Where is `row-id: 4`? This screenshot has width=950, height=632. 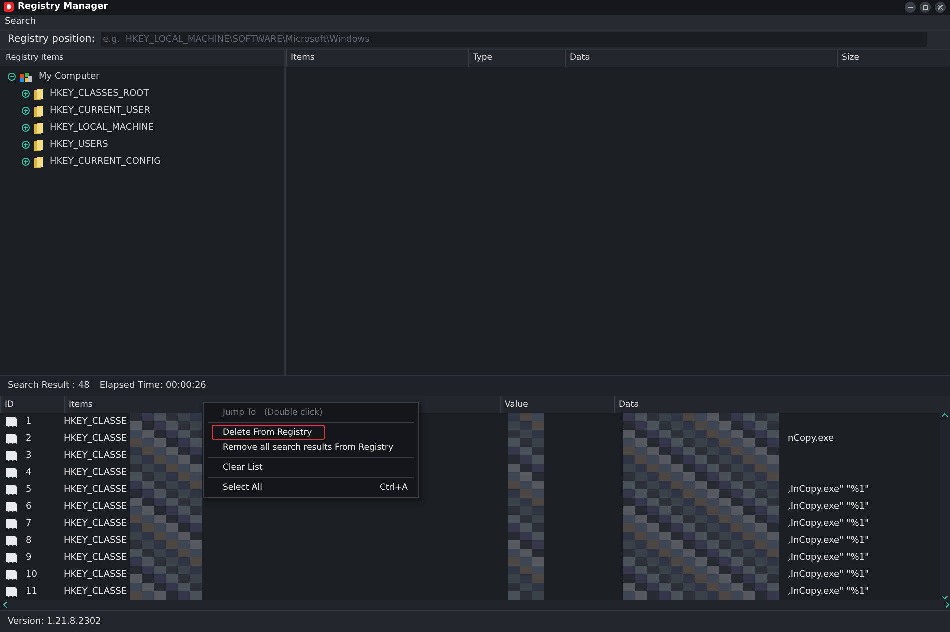 row-id: 4 is located at coordinates (29, 473).